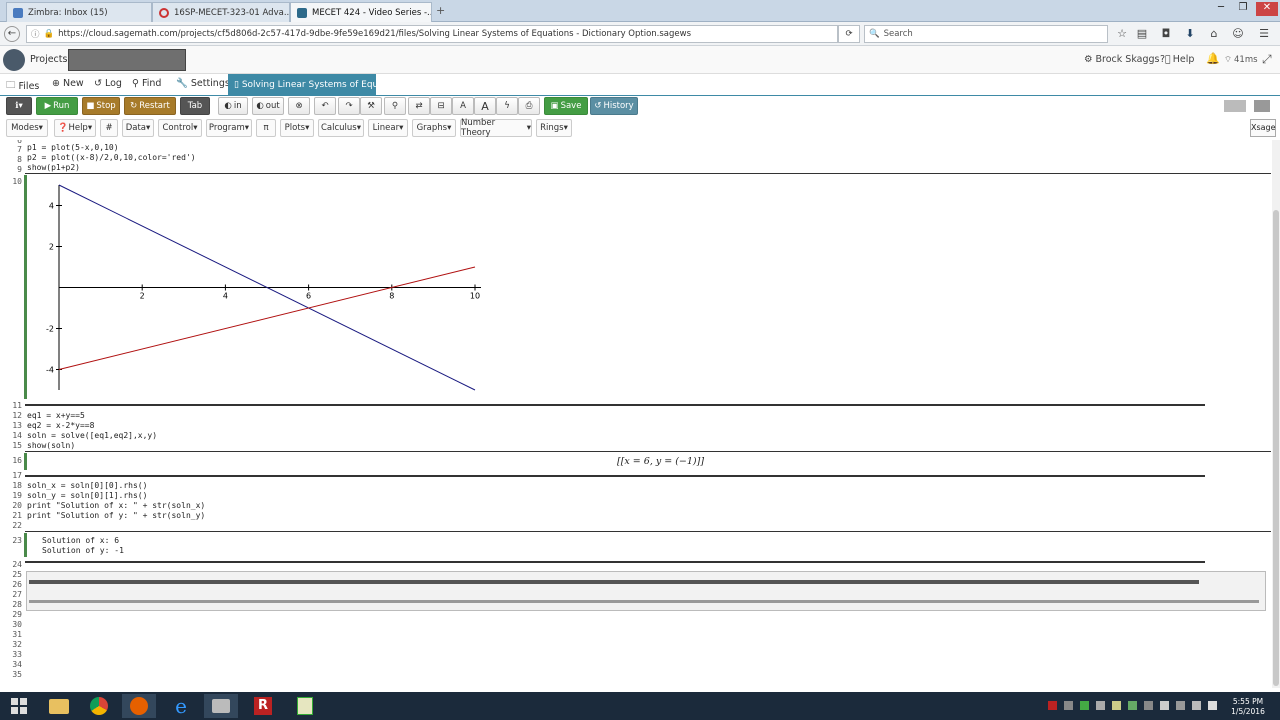 This screenshot has width=1280, height=720. What do you see at coordinates (99, 706) in the screenshot?
I see `chrome-icon` at bounding box center [99, 706].